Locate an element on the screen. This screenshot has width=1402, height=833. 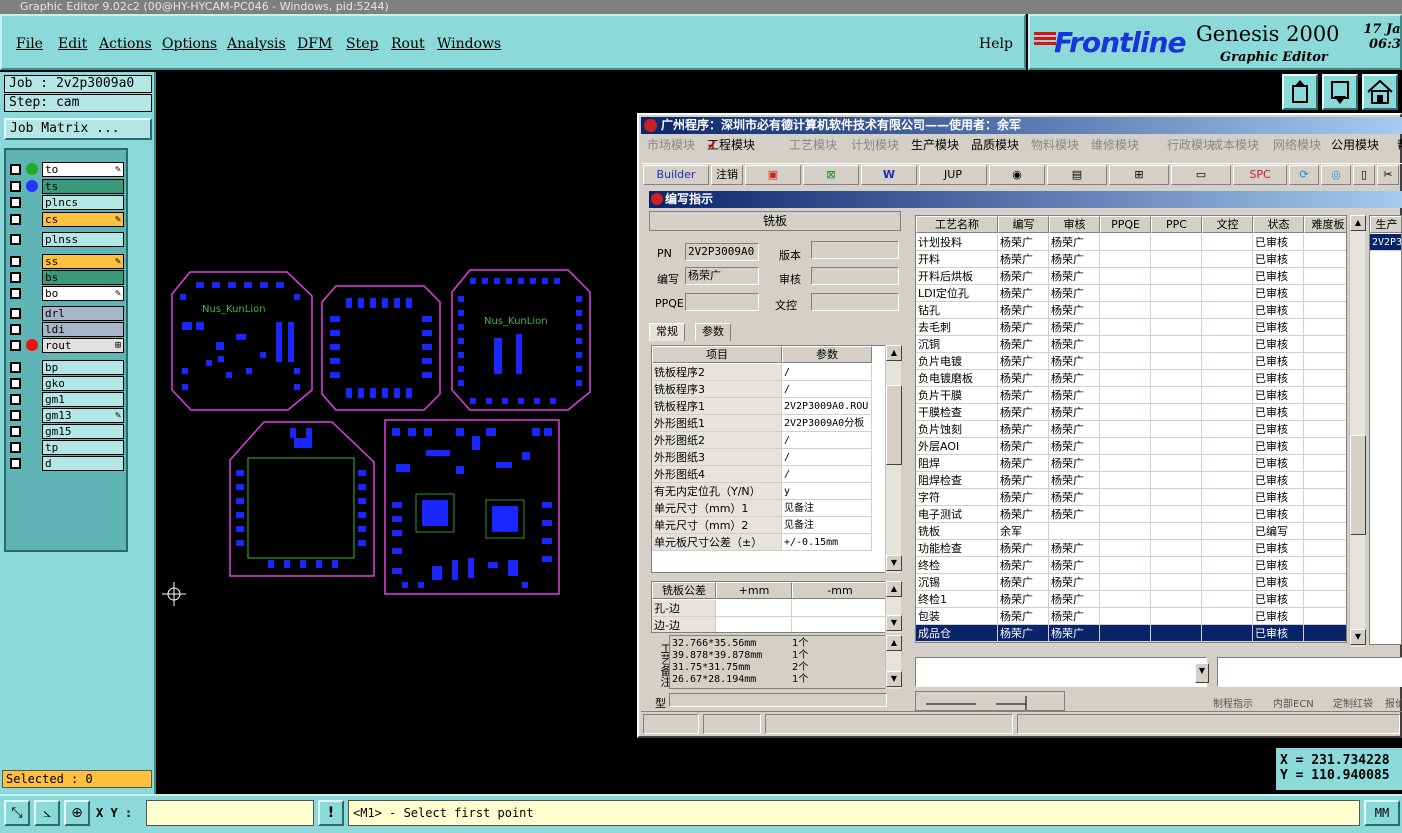
process-row: 功能检查 杨荣广 杨荣广 已审核 is located at coordinates (1131, 548).